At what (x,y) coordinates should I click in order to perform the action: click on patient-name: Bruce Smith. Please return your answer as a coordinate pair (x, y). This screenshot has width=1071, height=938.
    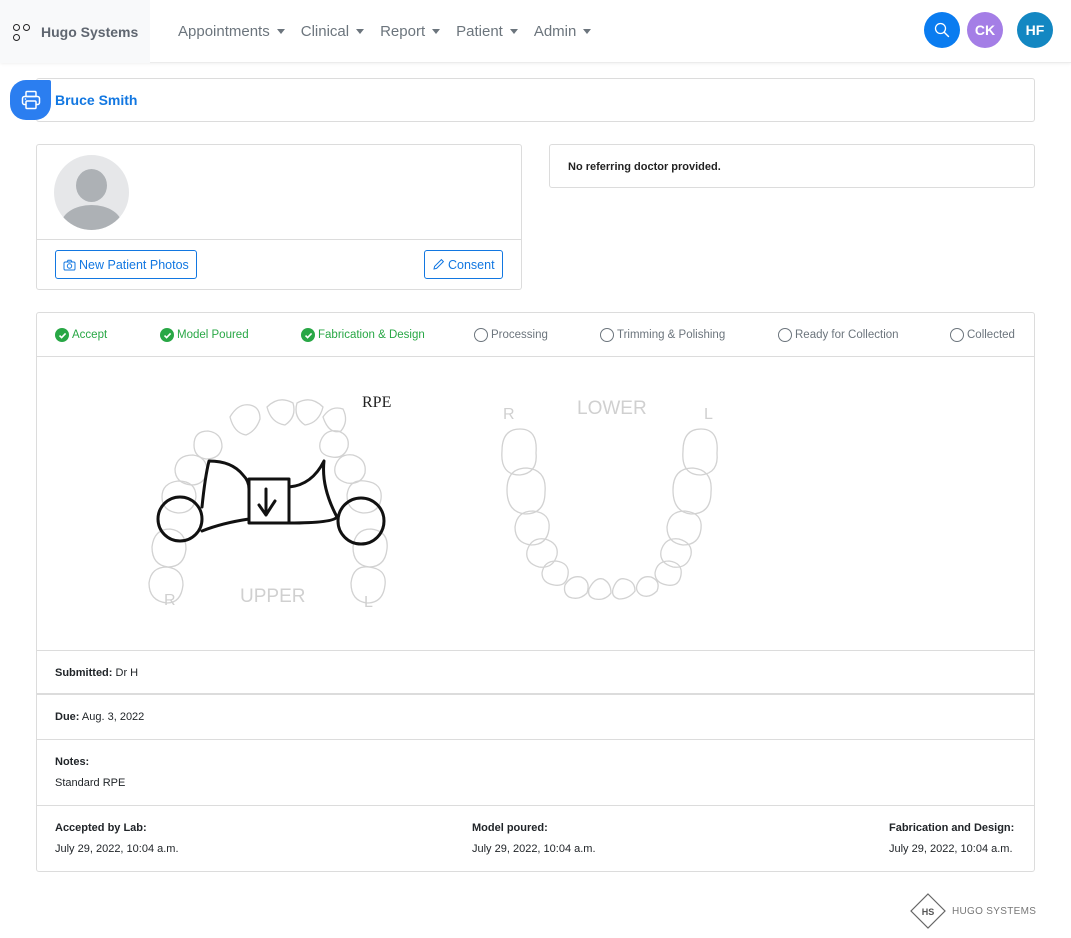
    Looking at the image, I should click on (96, 100).